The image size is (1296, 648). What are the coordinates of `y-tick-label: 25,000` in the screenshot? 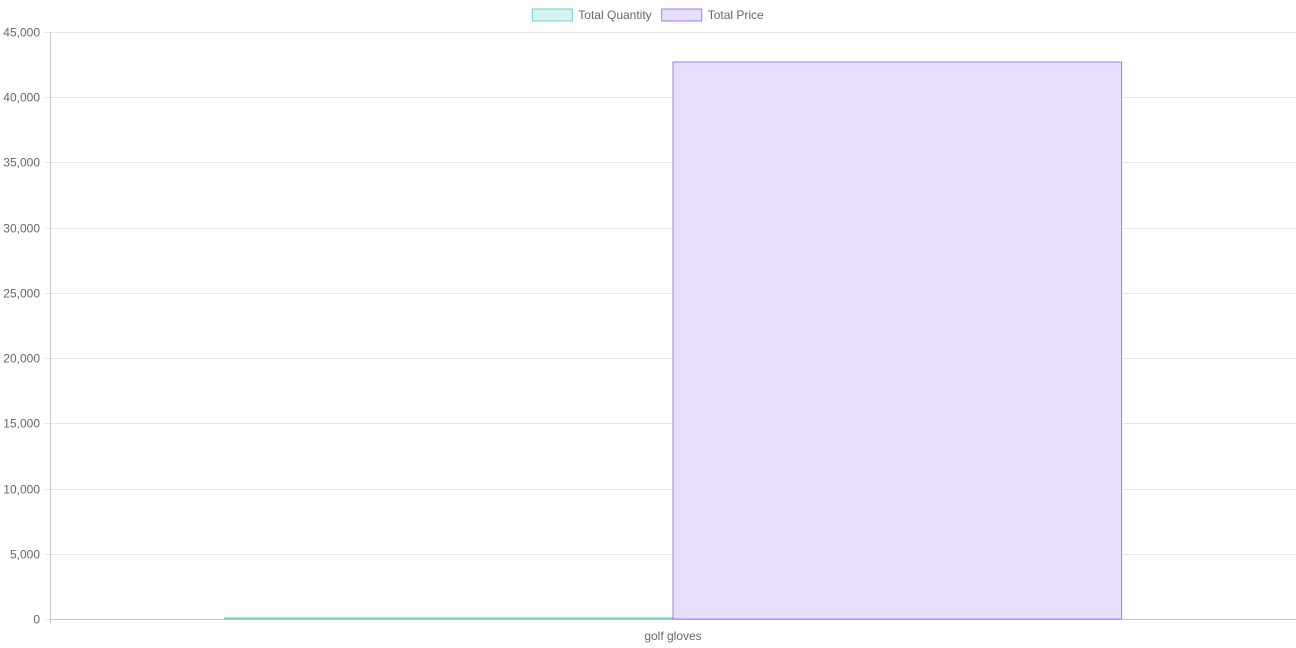 It's located at (21, 294).